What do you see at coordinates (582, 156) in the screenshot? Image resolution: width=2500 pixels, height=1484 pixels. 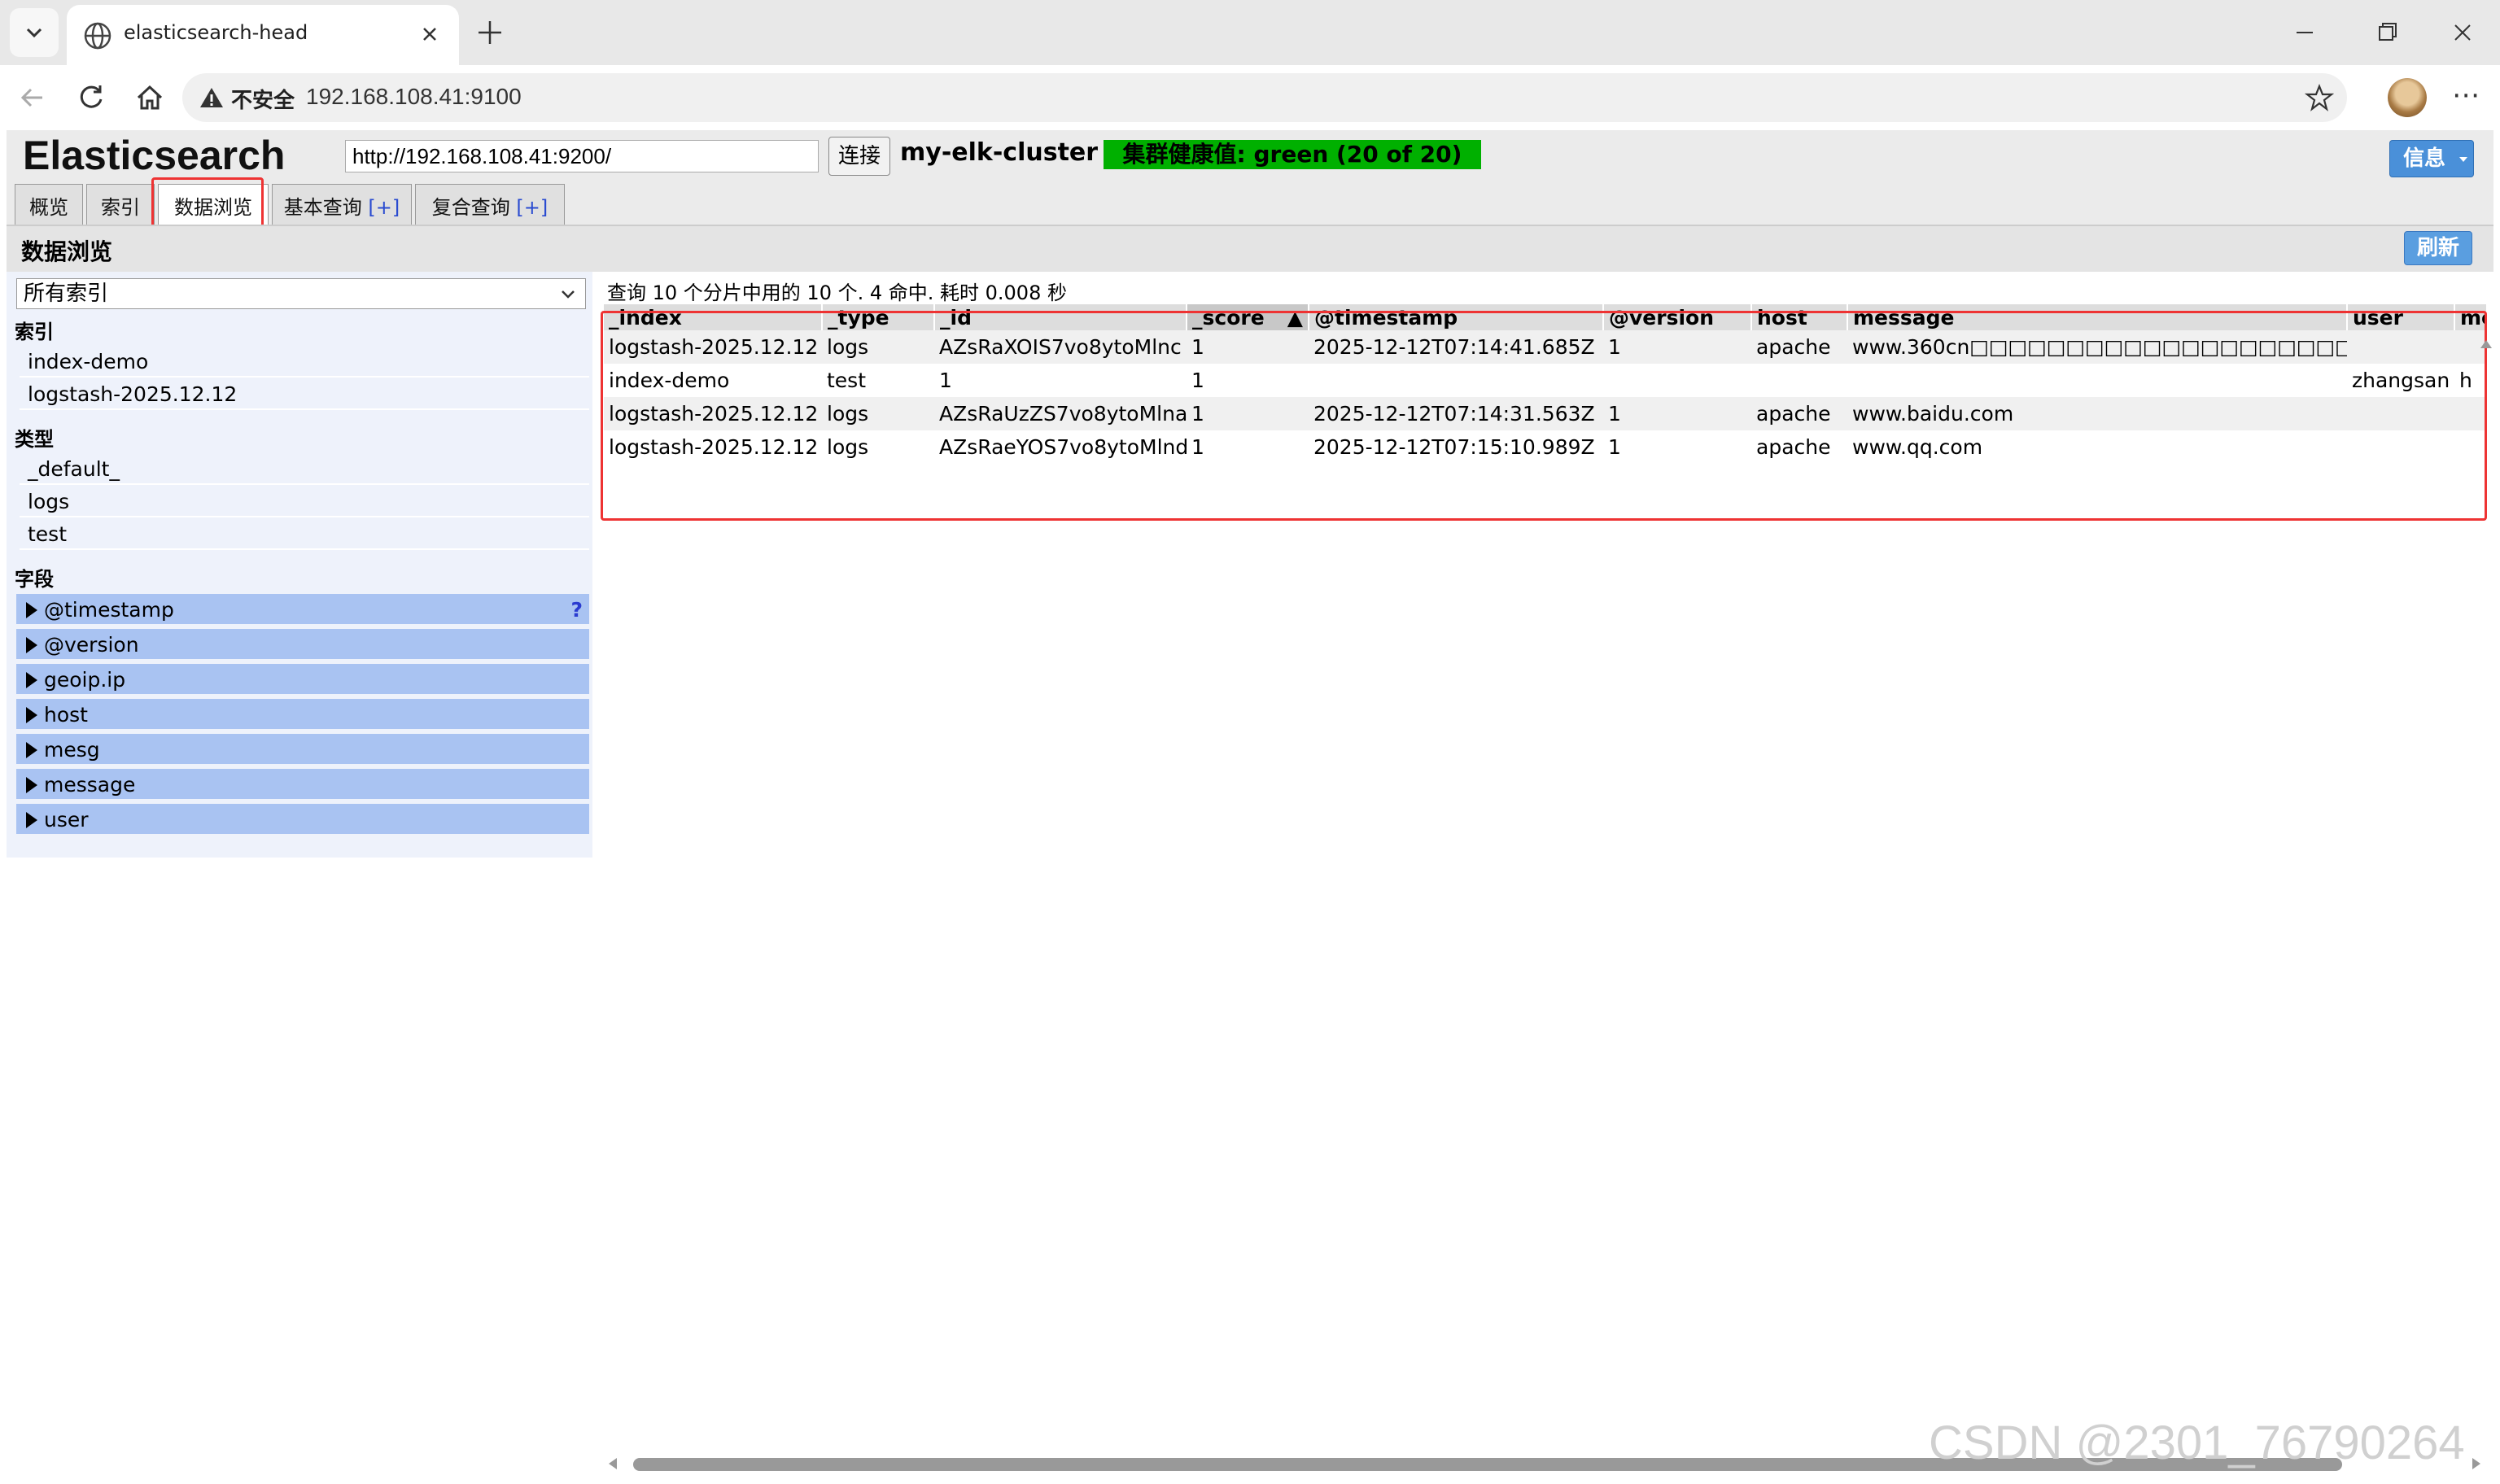 I see `cluster-url-input: http://192.168.108.41:9200/` at bounding box center [582, 156].